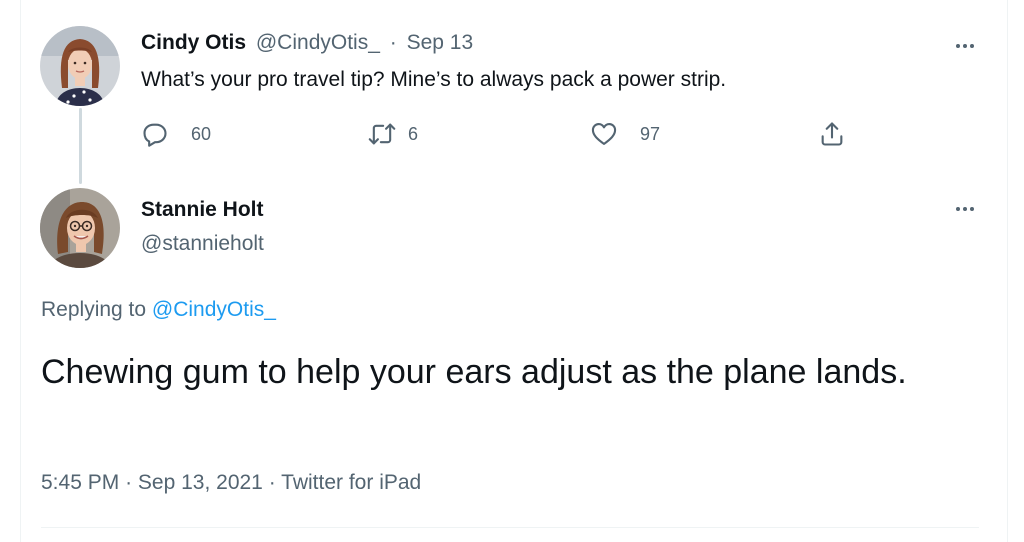  I want to click on thread-connector-line, so click(80, 146).